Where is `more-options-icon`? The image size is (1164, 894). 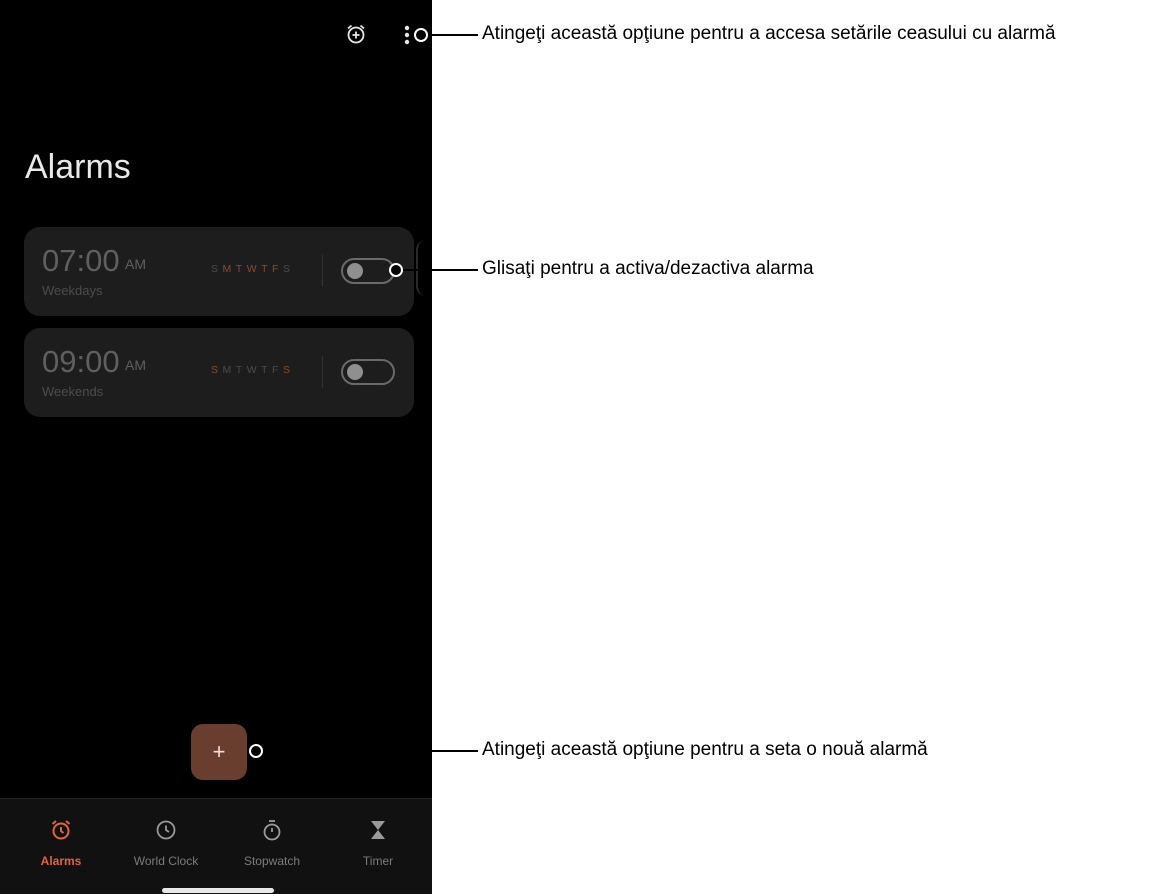
more-options-icon is located at coordinates (407, 35).